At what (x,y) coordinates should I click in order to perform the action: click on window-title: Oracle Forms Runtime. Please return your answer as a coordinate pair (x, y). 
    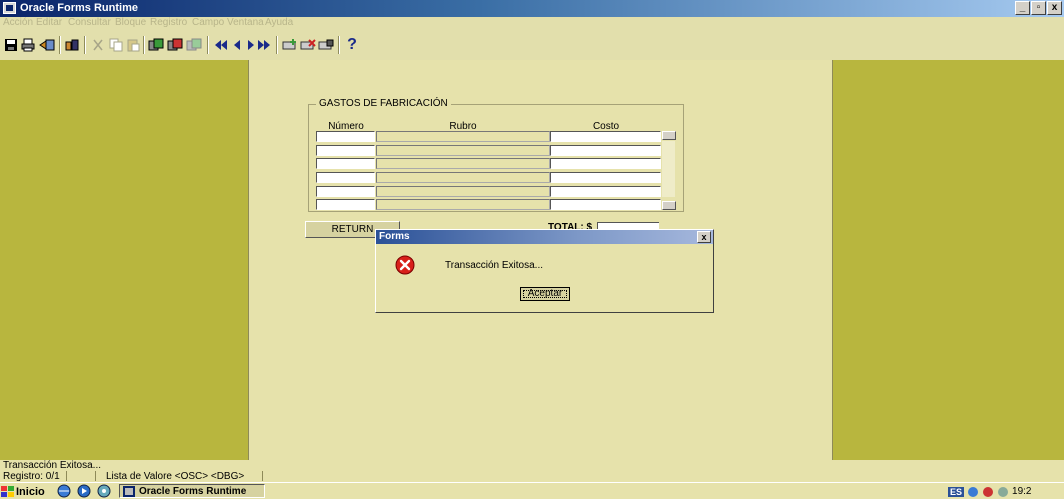
    Looking at the image, I should click on (79, 8).